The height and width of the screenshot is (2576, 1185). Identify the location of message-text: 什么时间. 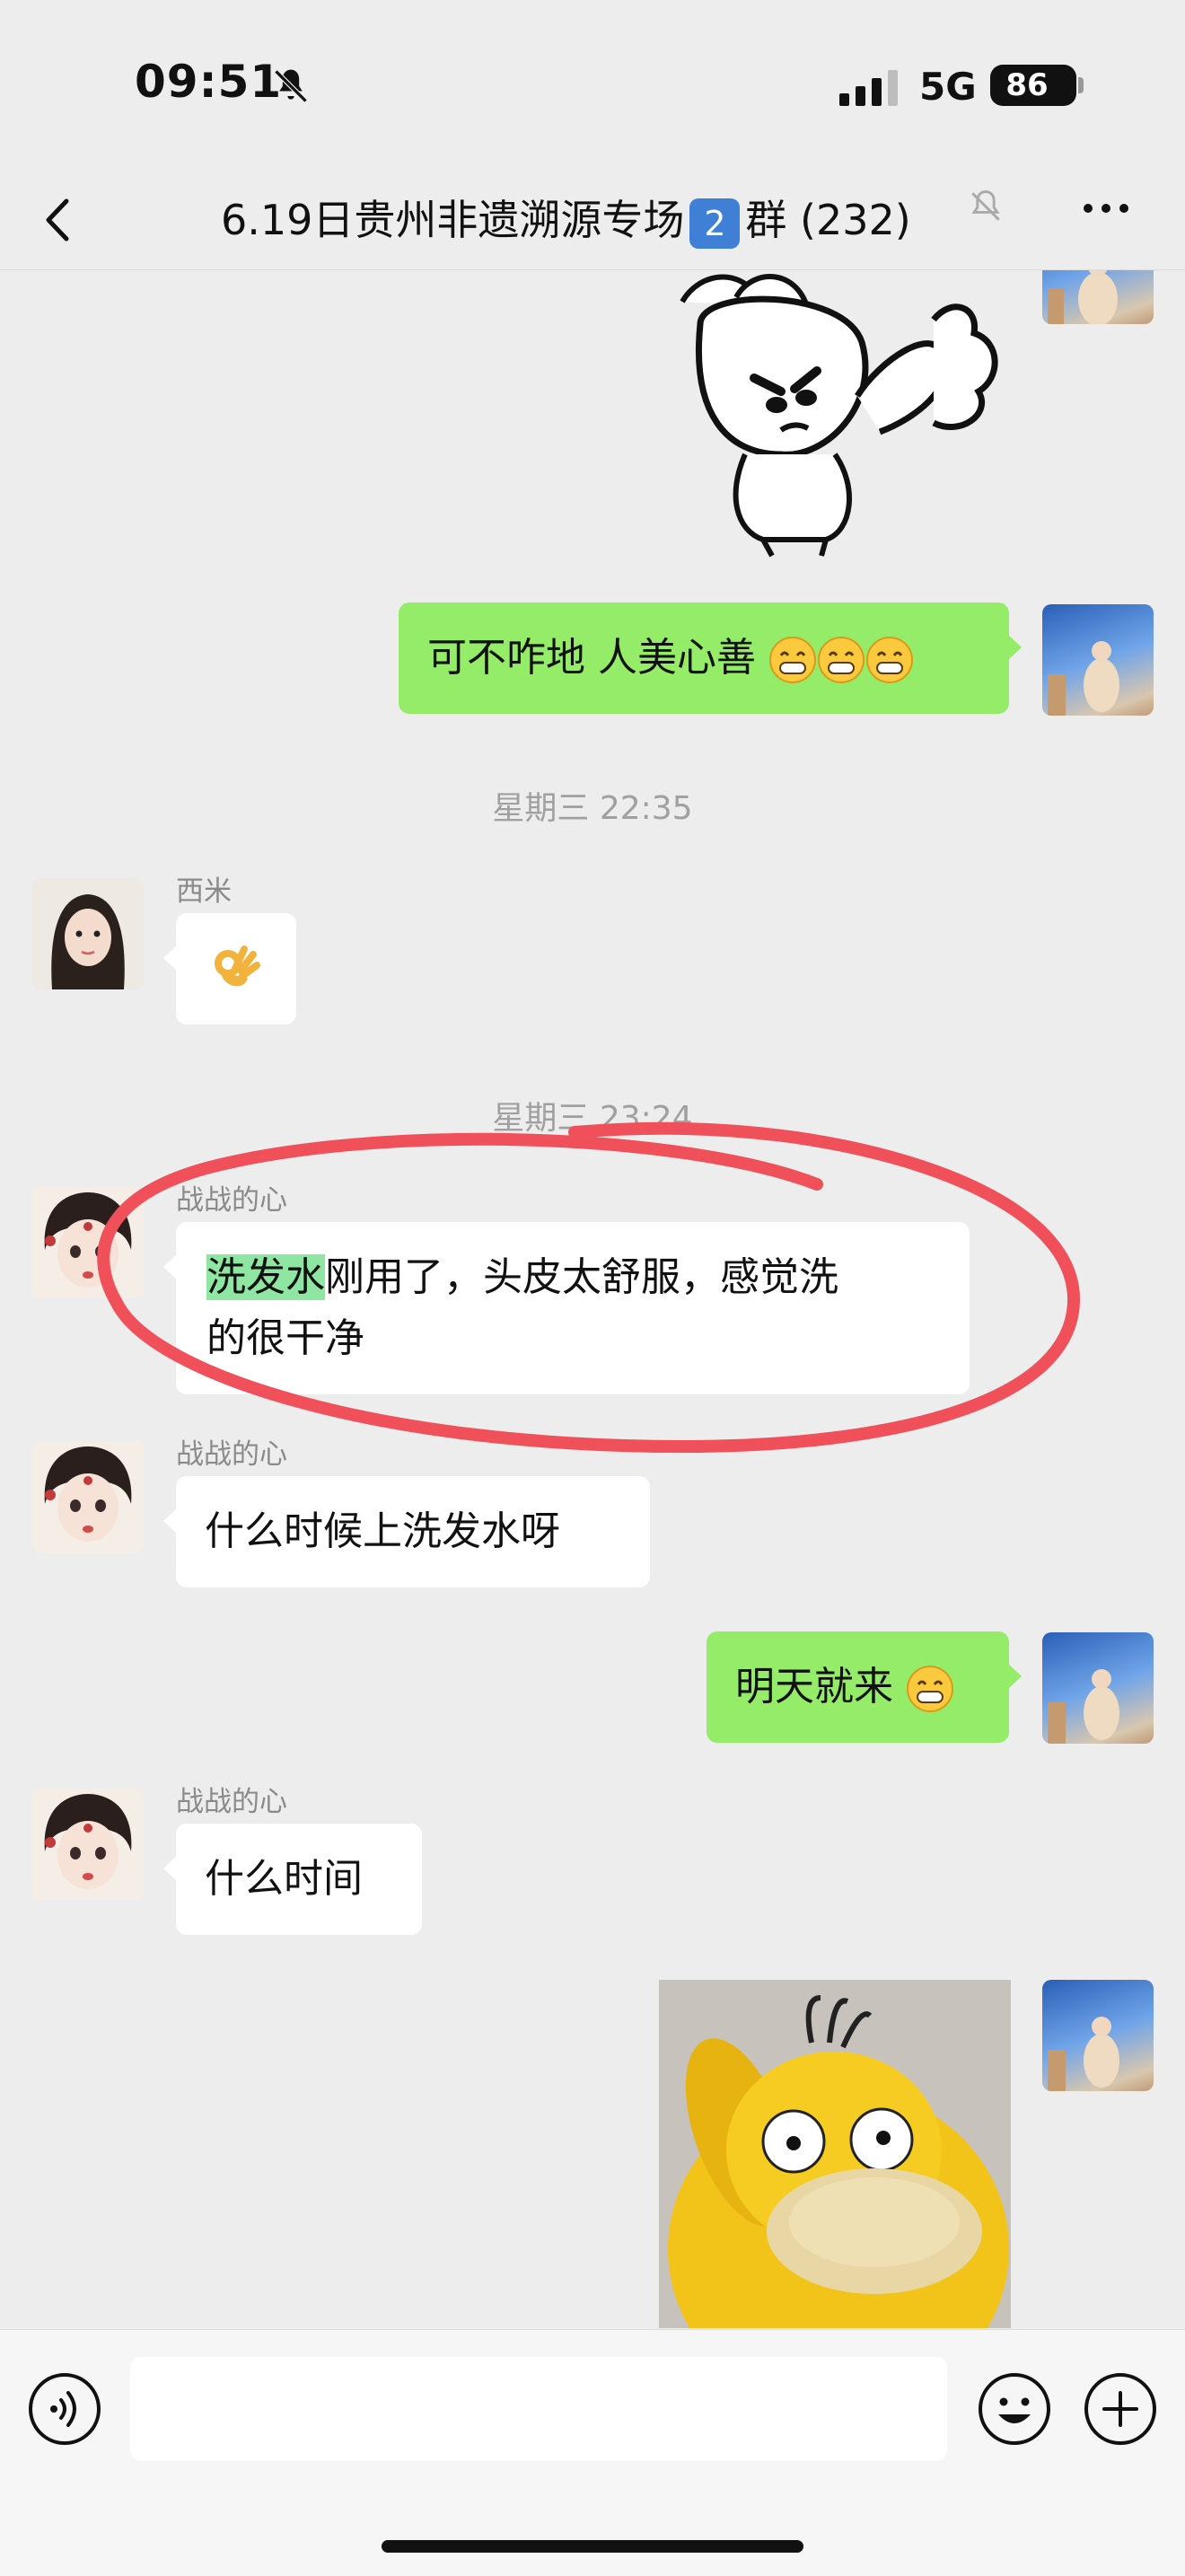
(284, 1879).